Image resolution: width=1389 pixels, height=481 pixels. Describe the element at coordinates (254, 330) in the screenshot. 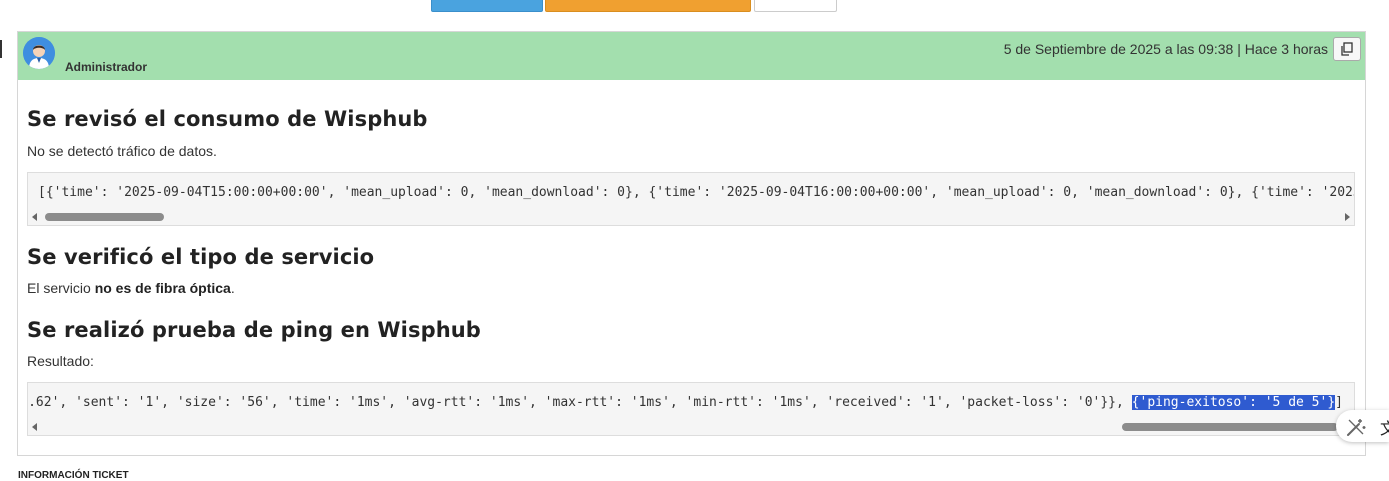

I see `section-title-ping: Se realizó prueba de ping en Wisphub` at that location.